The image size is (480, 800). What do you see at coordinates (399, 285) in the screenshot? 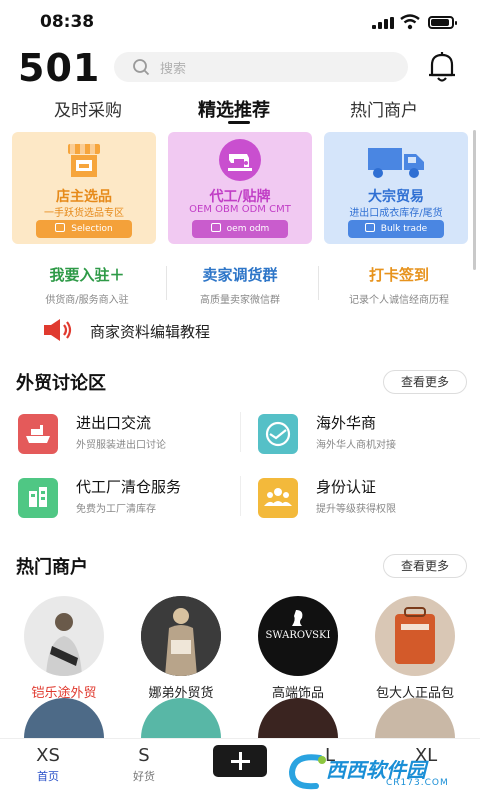
I see `checkin-action: 打卡签到 记录个人诚信经商历程` at bounding box center [399, 285].